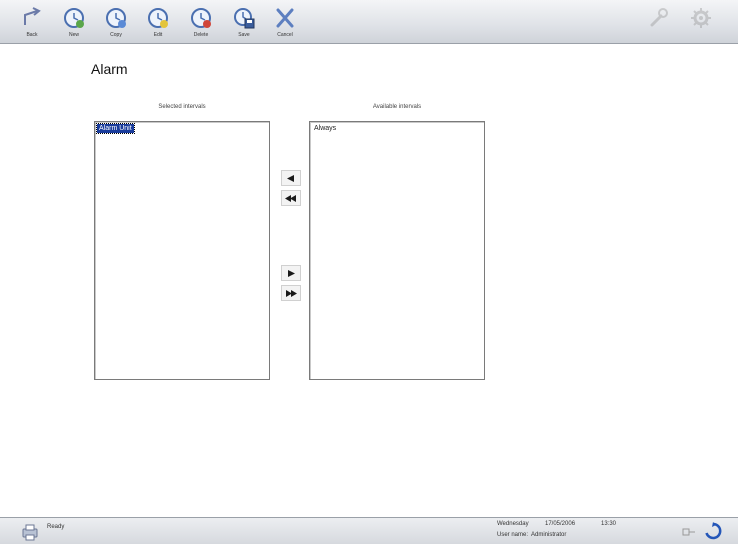  I want to click on arrow-left-icon, so click(290, 178).